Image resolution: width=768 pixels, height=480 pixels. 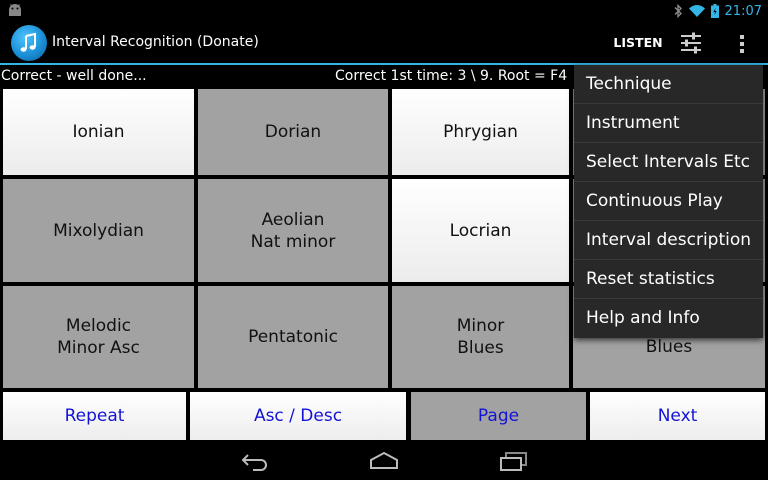 I want to click on wifi-icon, so click(x=696, y=10).